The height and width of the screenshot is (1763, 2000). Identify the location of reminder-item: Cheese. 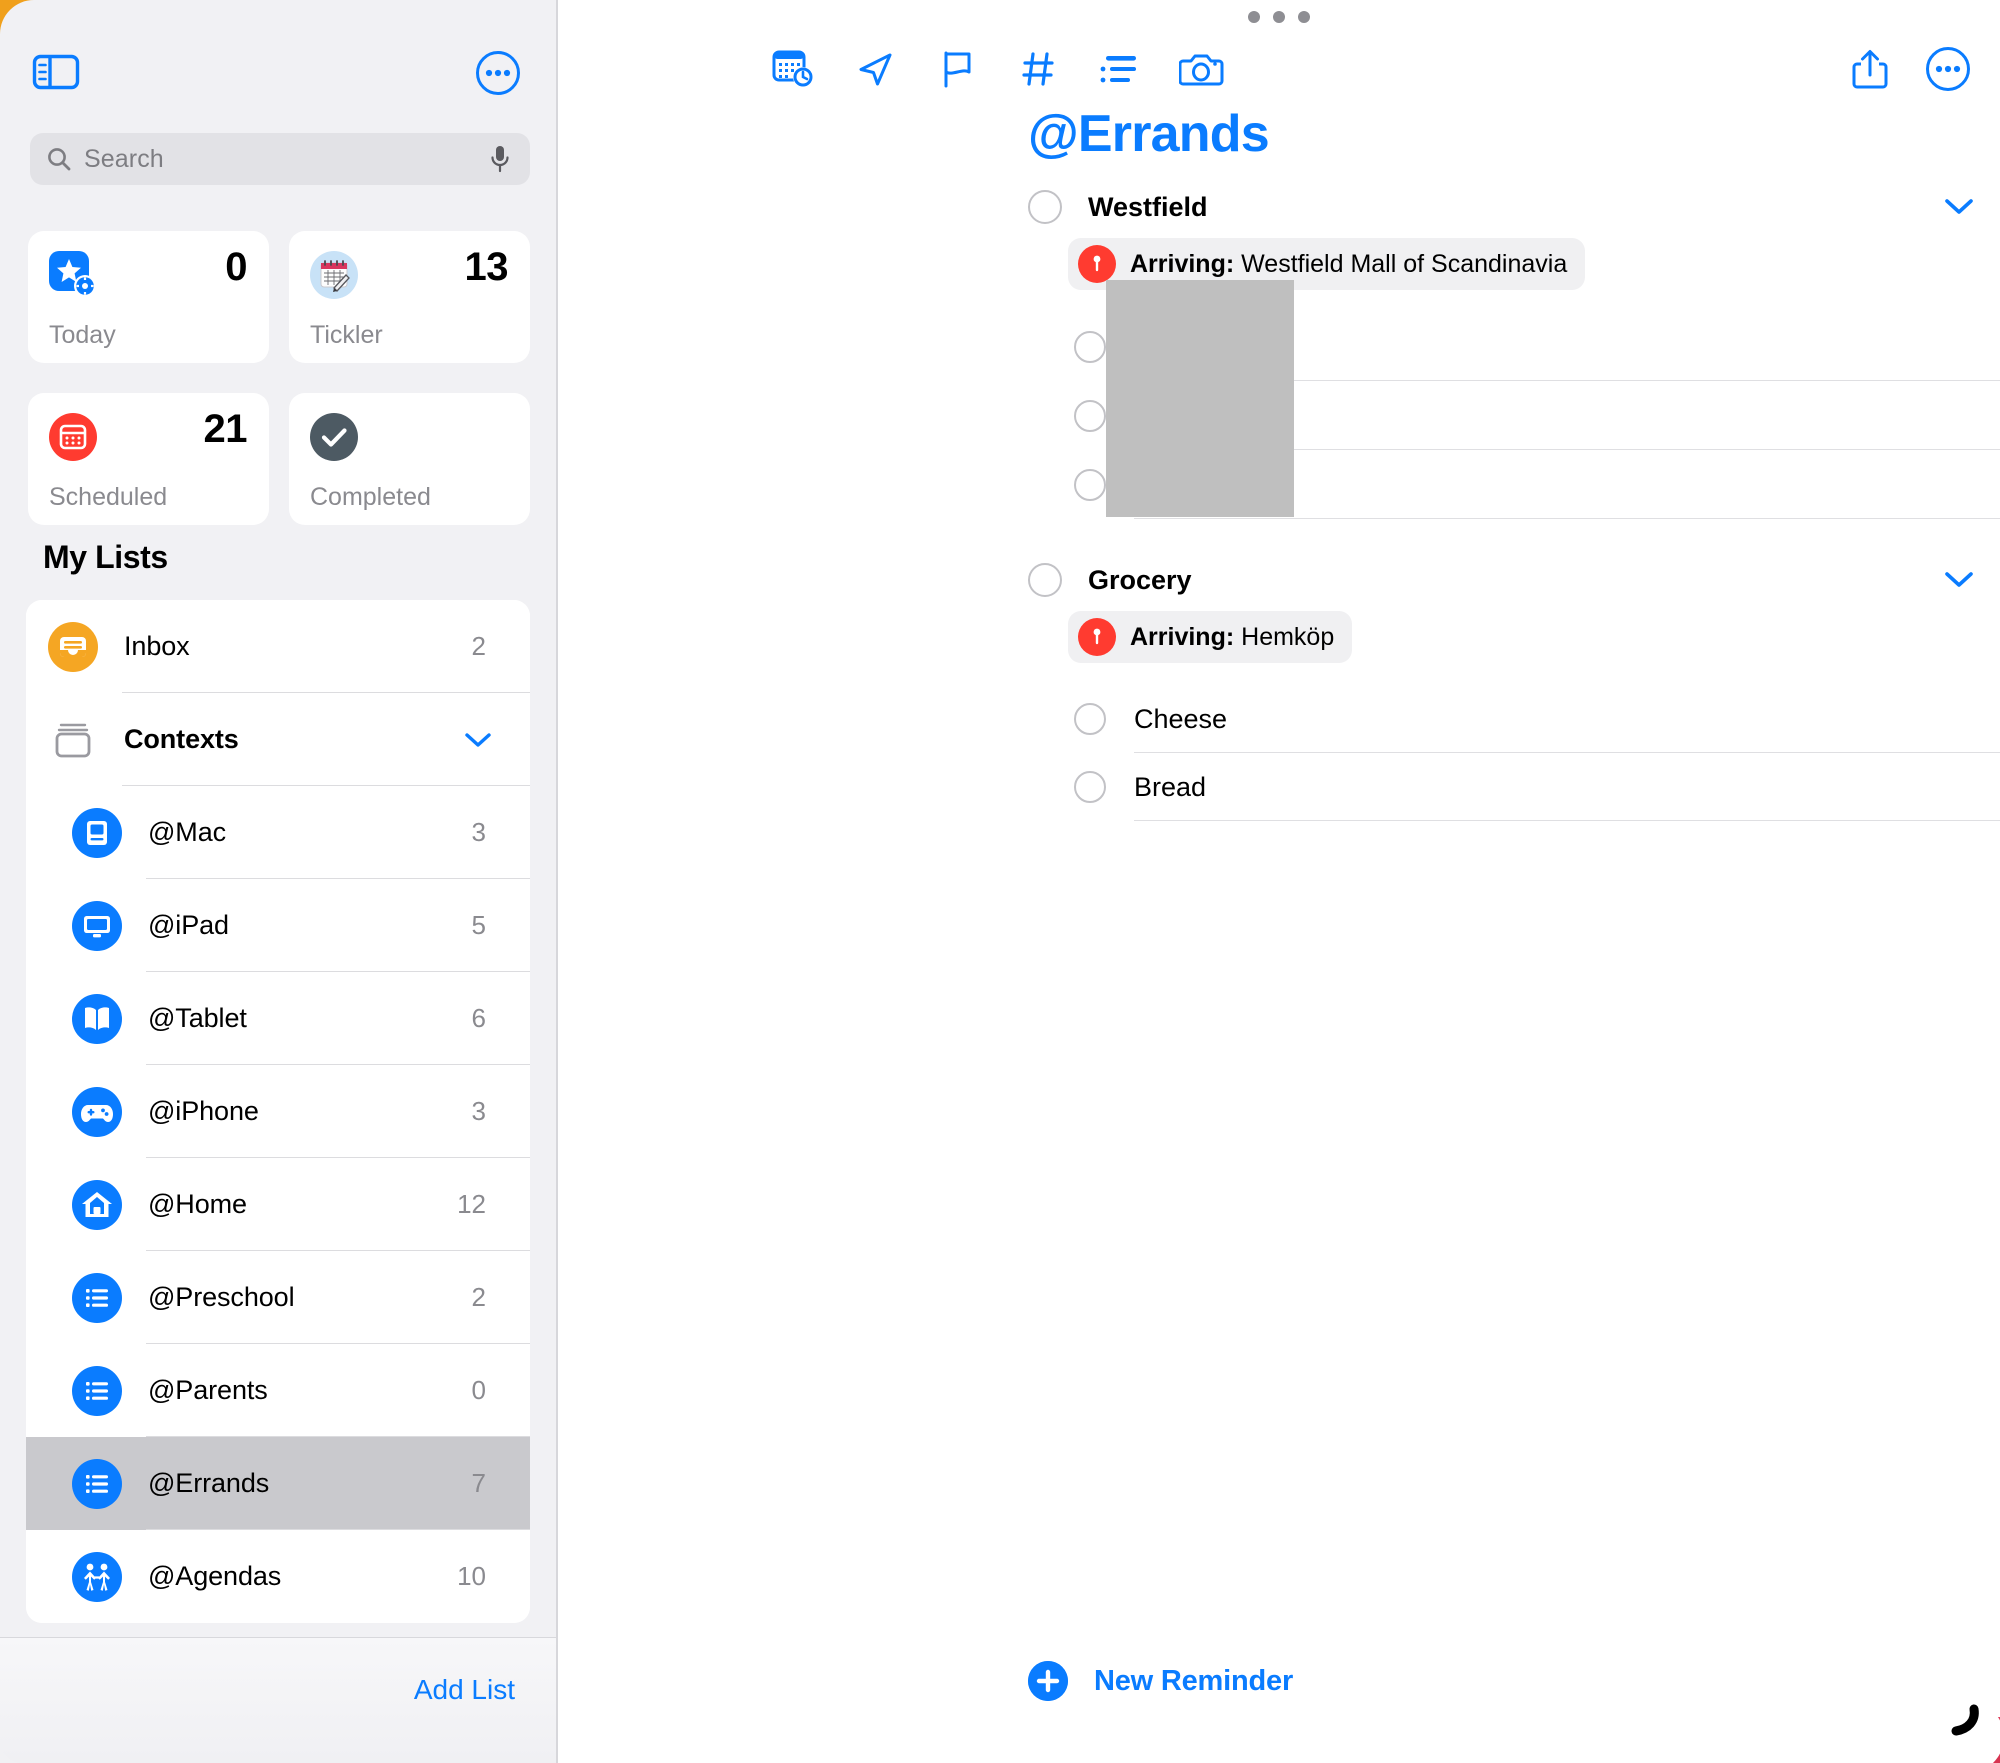
(1279, 719).